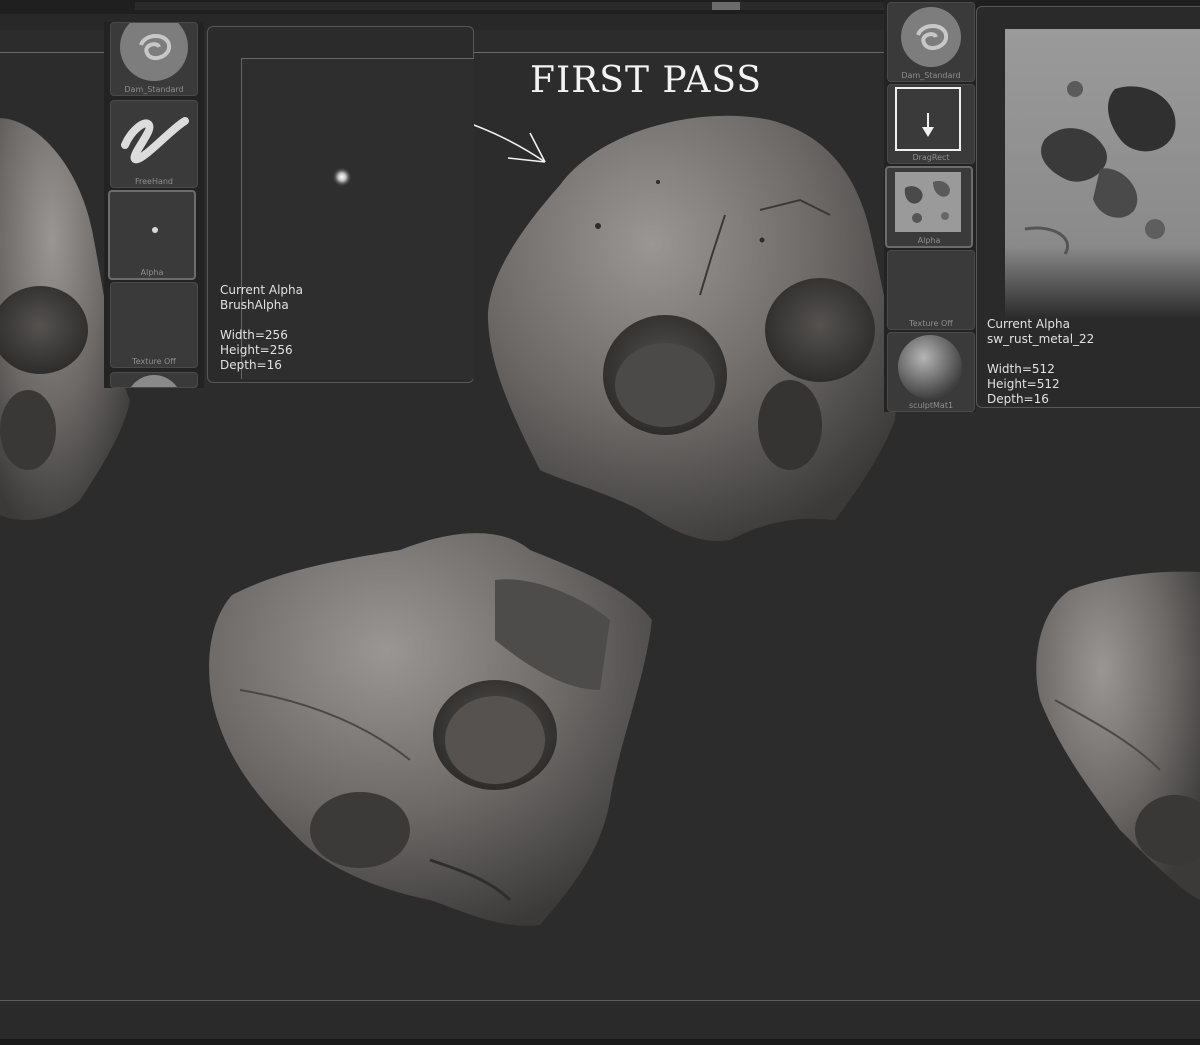  I want to click on rust-alpha-thumbnail-icon, so click(928, 202).